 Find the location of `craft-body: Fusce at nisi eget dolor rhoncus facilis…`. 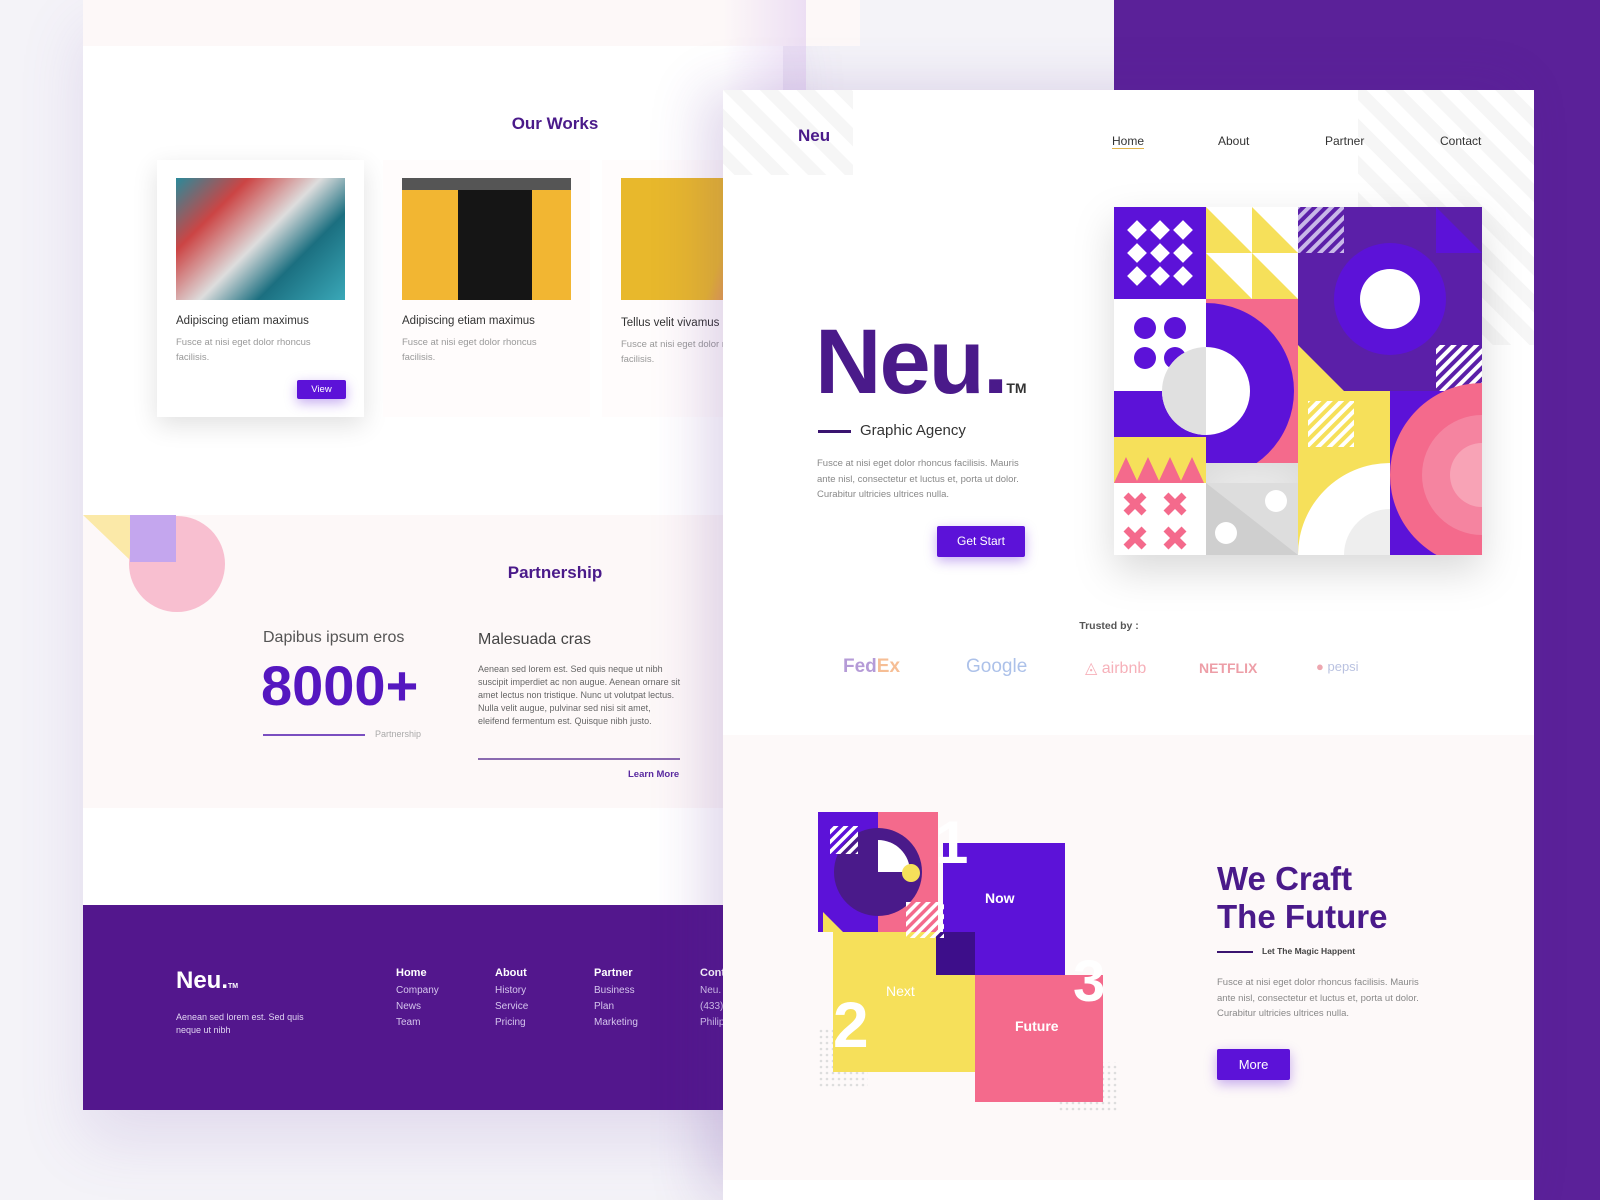

craft-body: Fusce at nisi eget dolor rhoncus facilis… is located at coordinates (1318, 998).